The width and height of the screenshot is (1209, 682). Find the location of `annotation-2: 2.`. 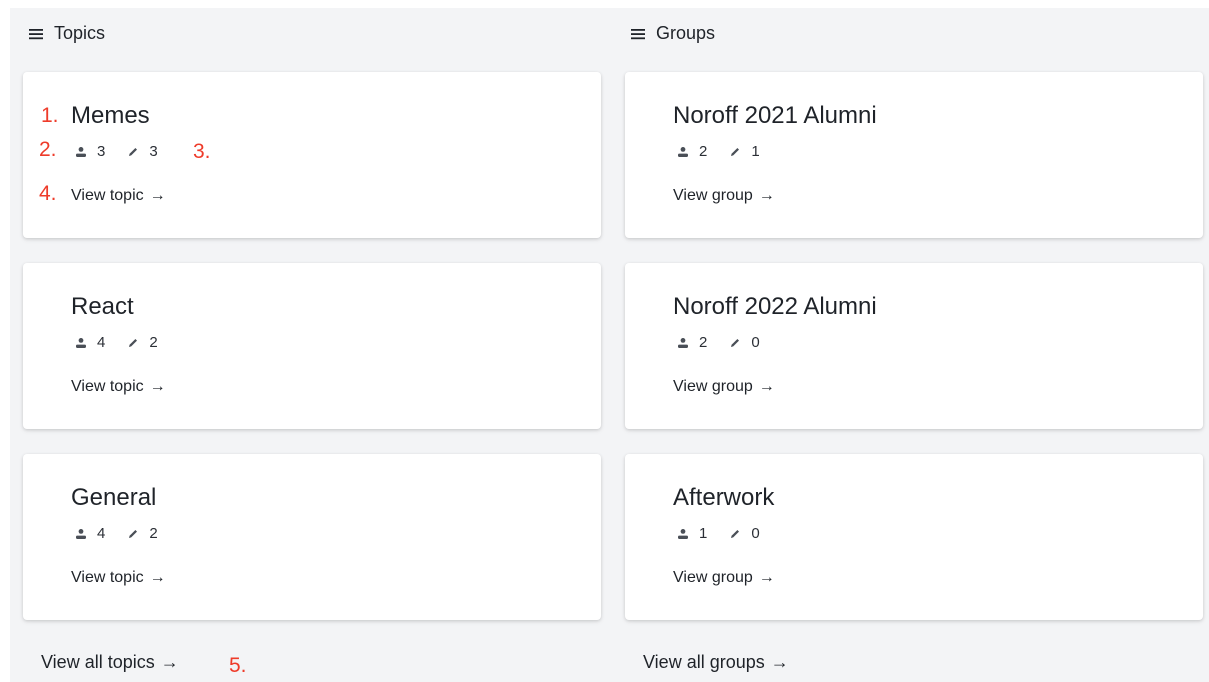

annotation-2: 2. is located at coordinates (48, 149).